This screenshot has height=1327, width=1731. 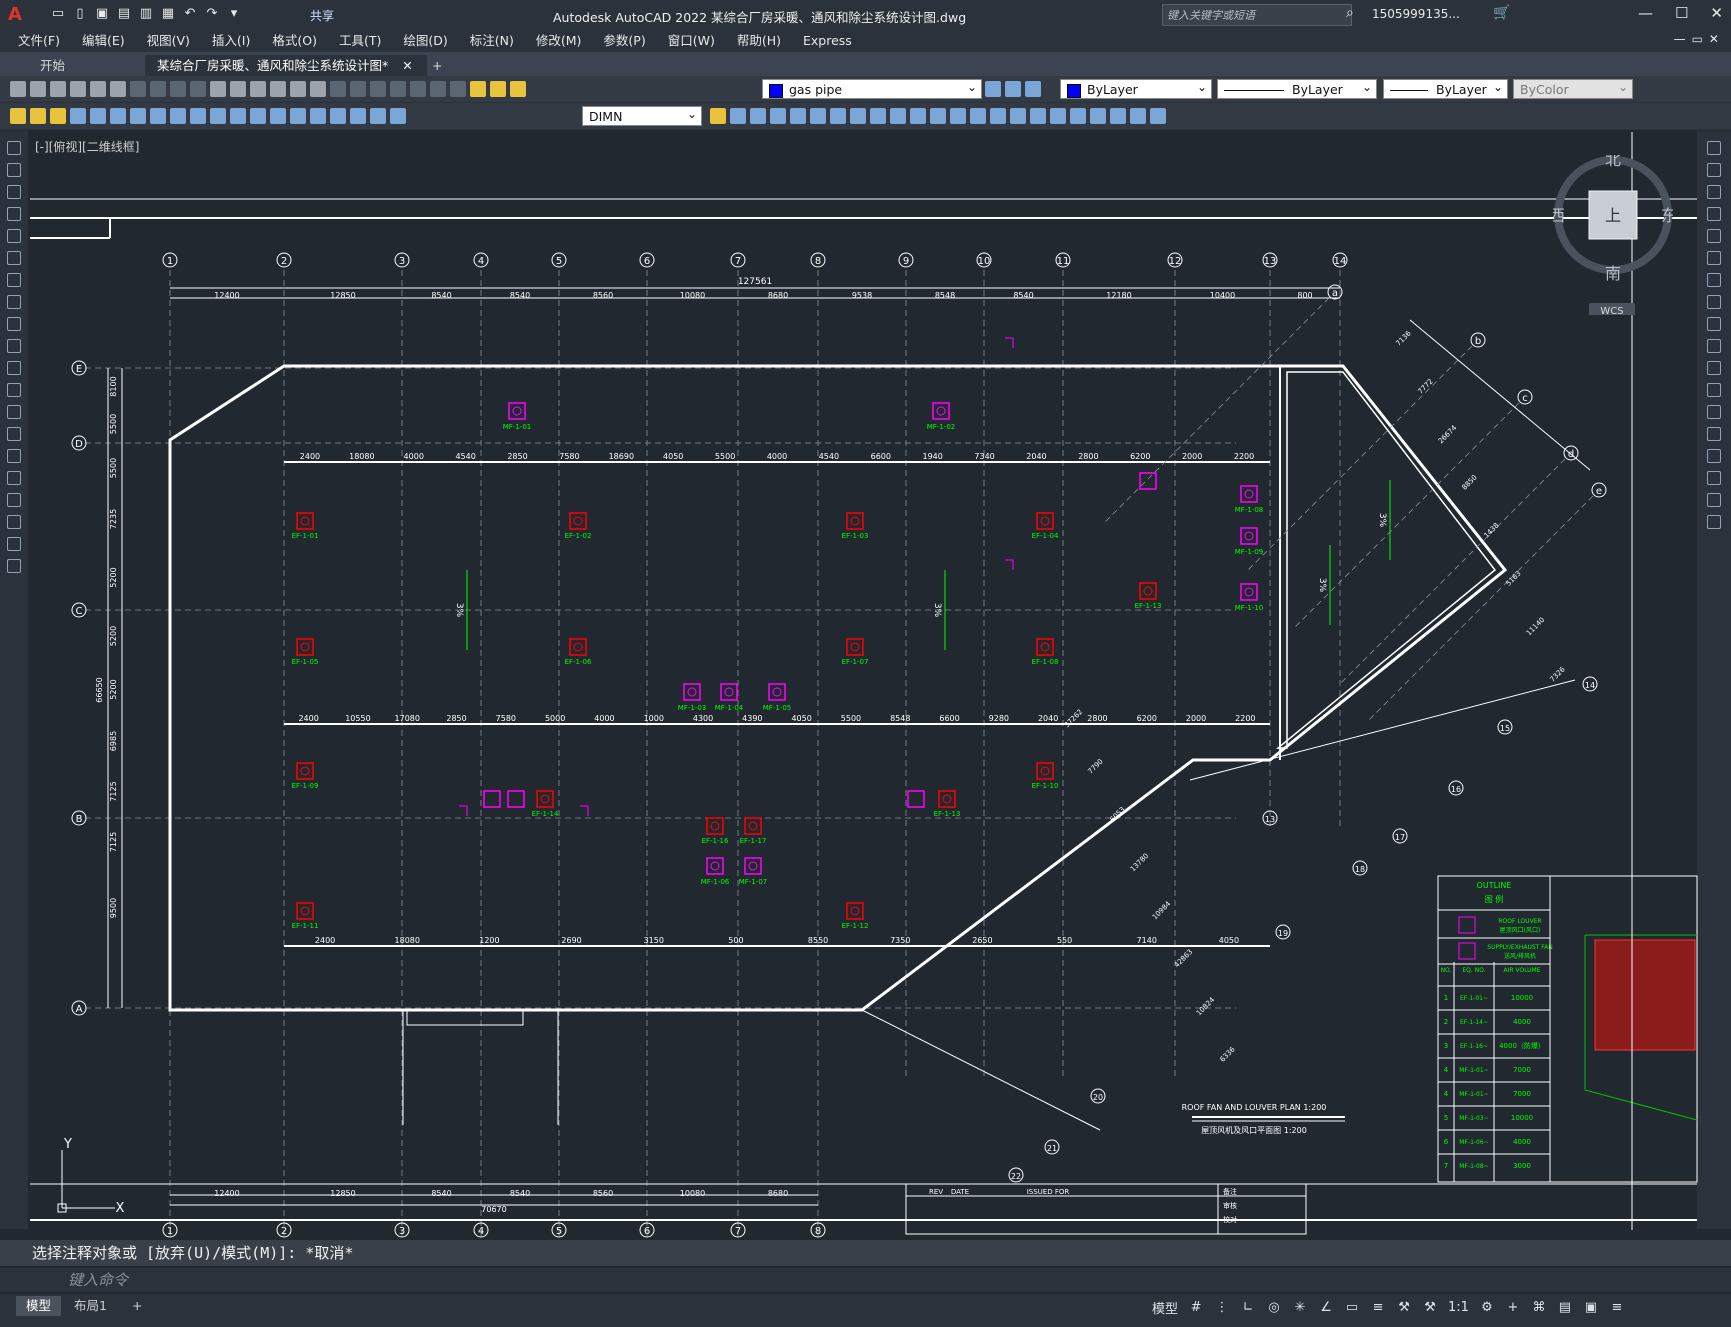 I want to click on minimize-icon: —, so click(x=1645, y=13).